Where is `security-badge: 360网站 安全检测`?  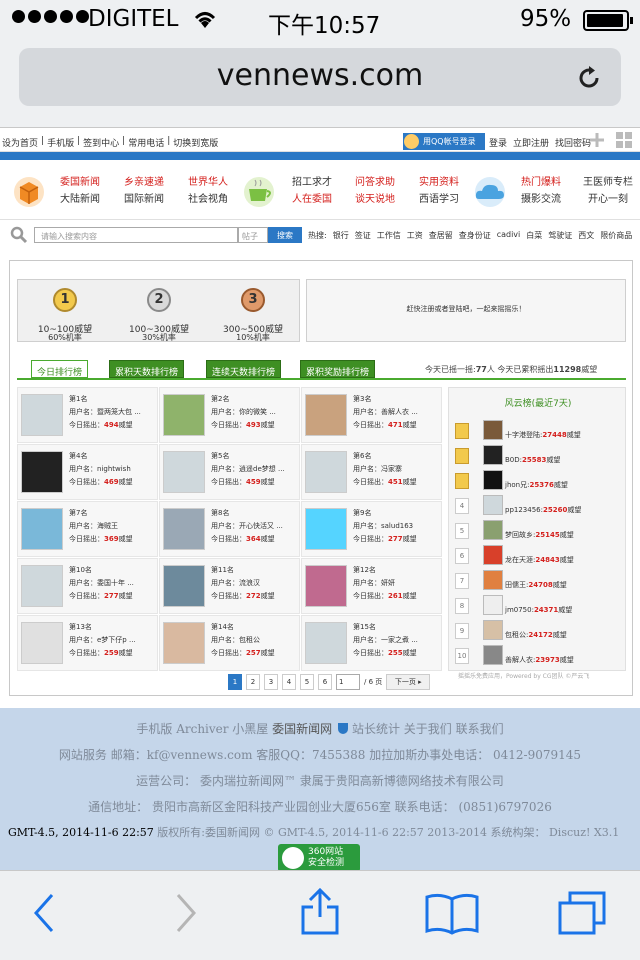
security-badge: 360网站 安全检测 is located at coordinates (319, 858).